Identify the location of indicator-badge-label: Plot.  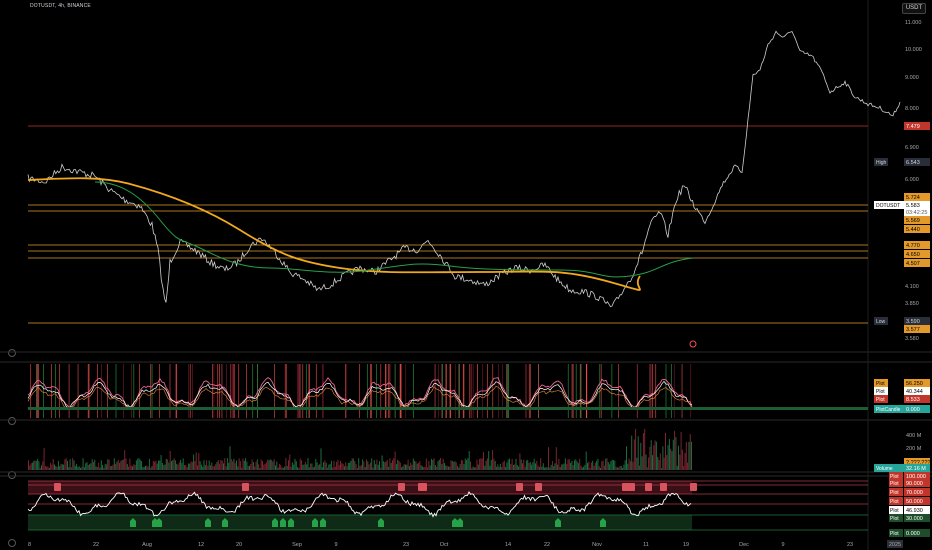
(880, 384).